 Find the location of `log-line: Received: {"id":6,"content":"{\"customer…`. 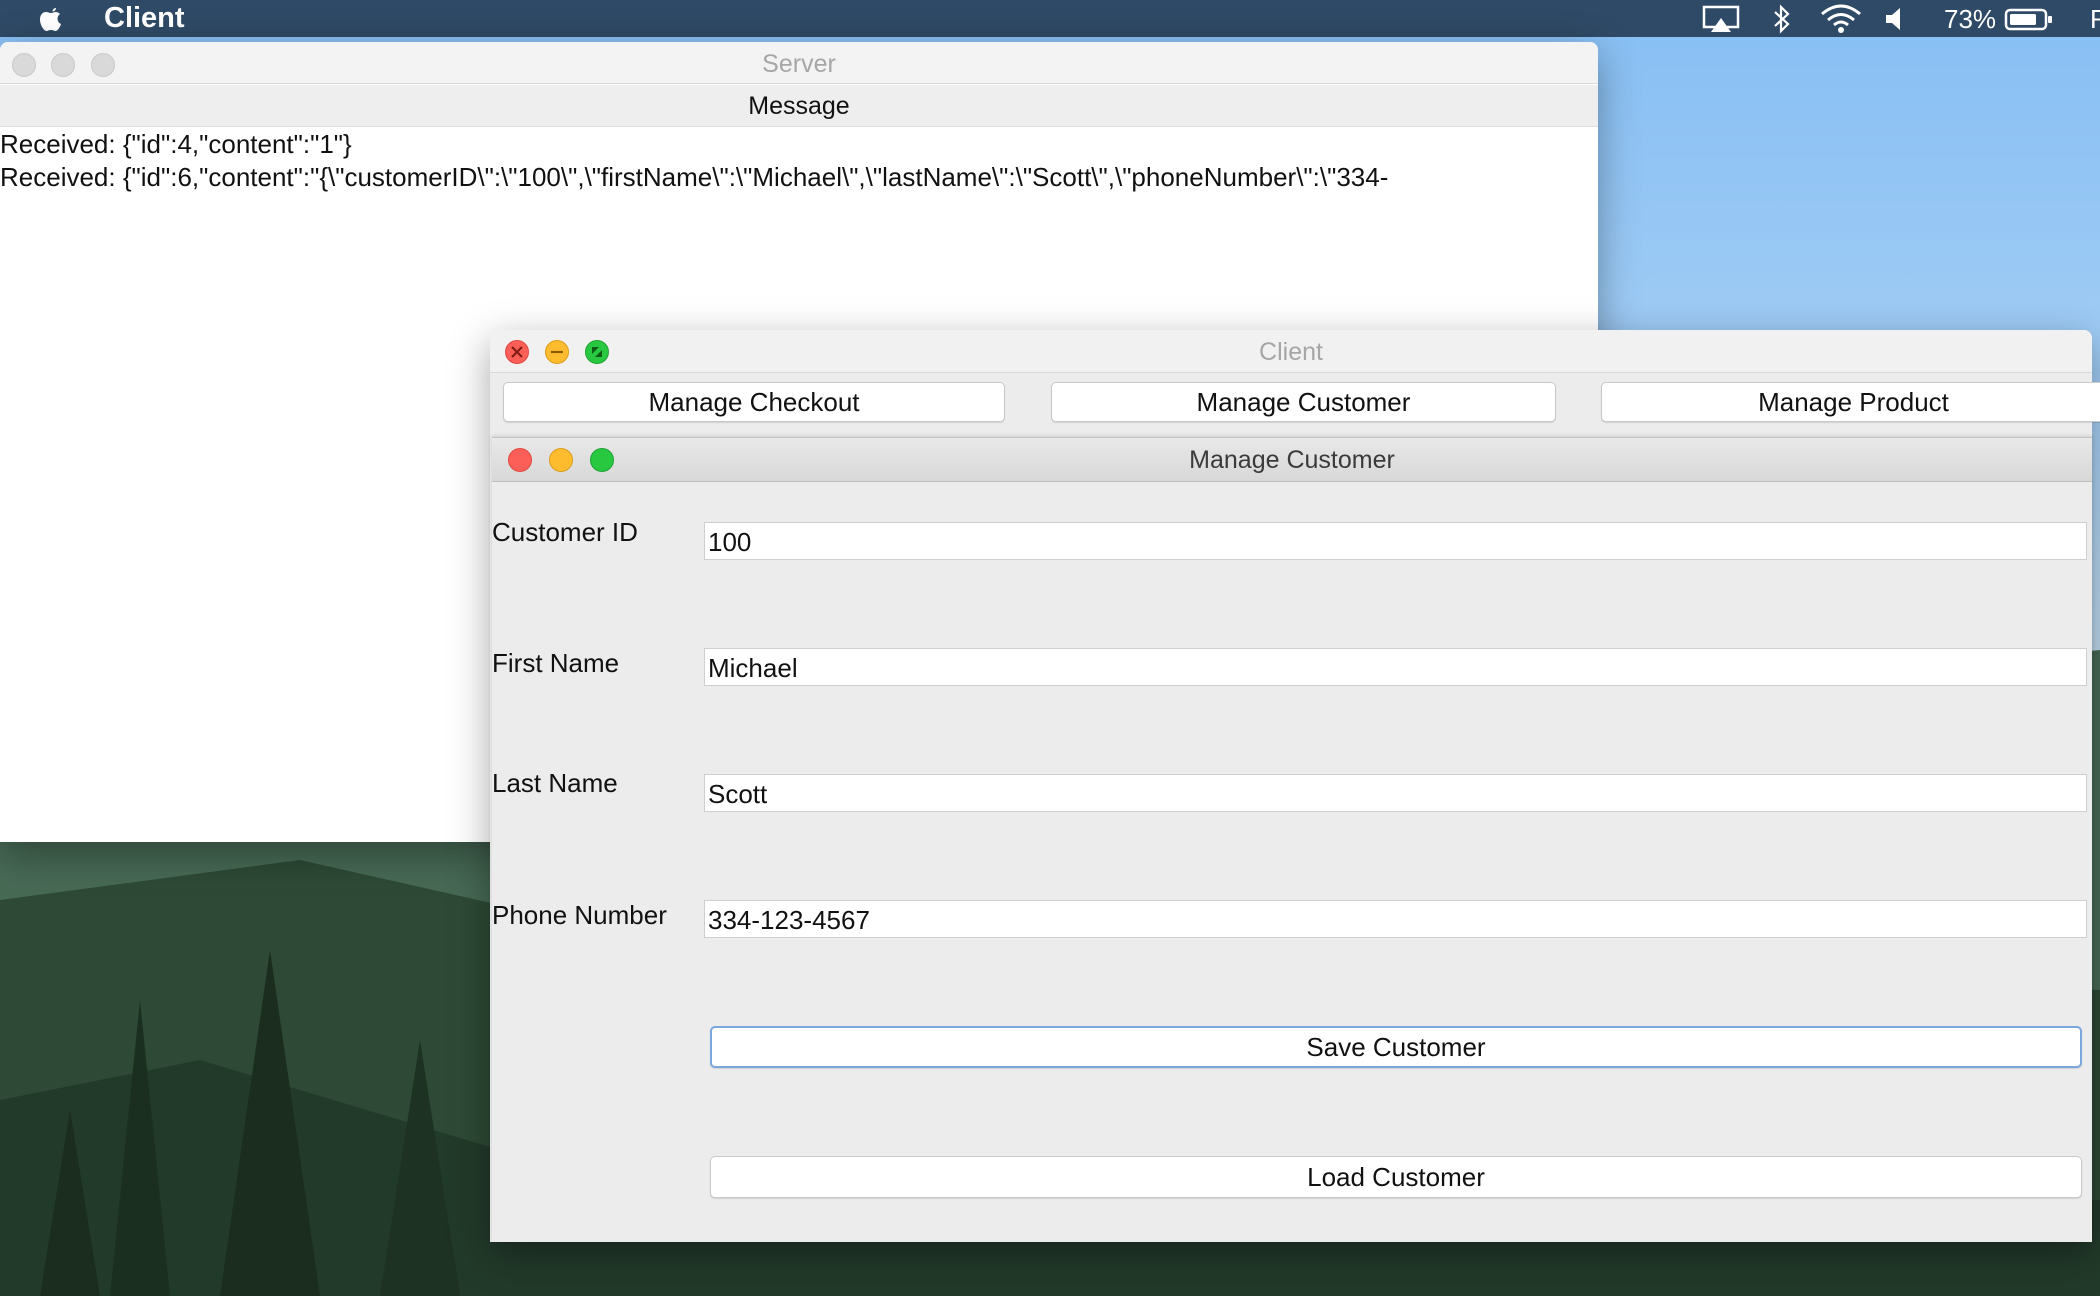

log-line: Received: {"id":6,"content":"{\"customer… is located at coordinates (694, 177).